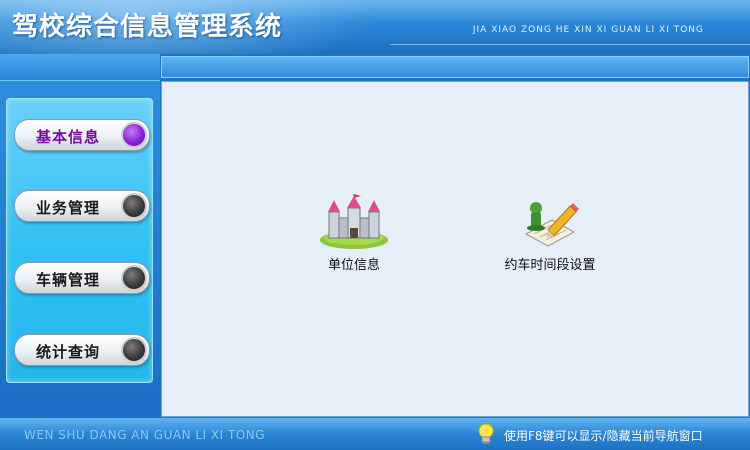  Describe the element at coordinates (134, 135) in the screenshot. I see `active-indicator-icon` at that location.